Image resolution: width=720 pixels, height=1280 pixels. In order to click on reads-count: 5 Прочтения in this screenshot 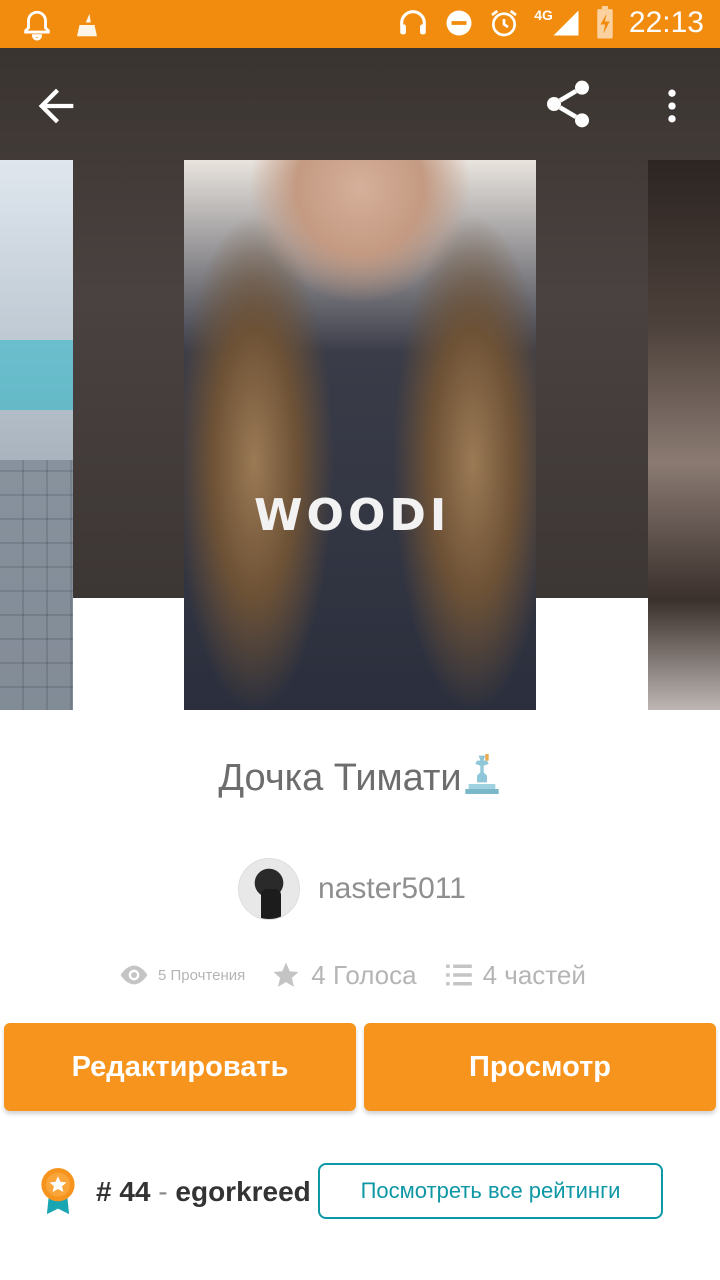, I will do `click(202, 975)`.